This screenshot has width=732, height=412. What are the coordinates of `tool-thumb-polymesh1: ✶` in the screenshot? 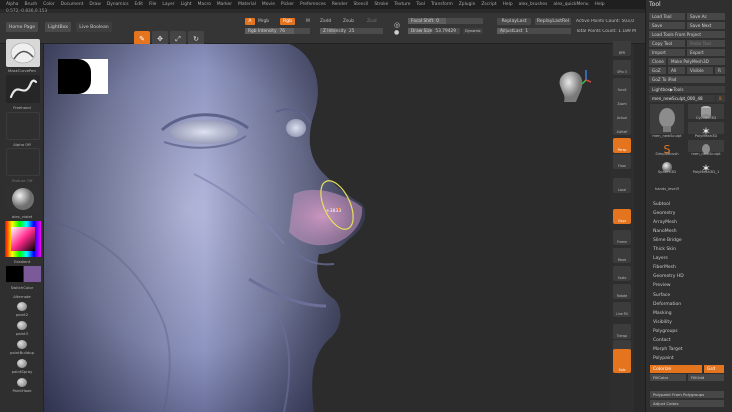 It's located at (706, 166).